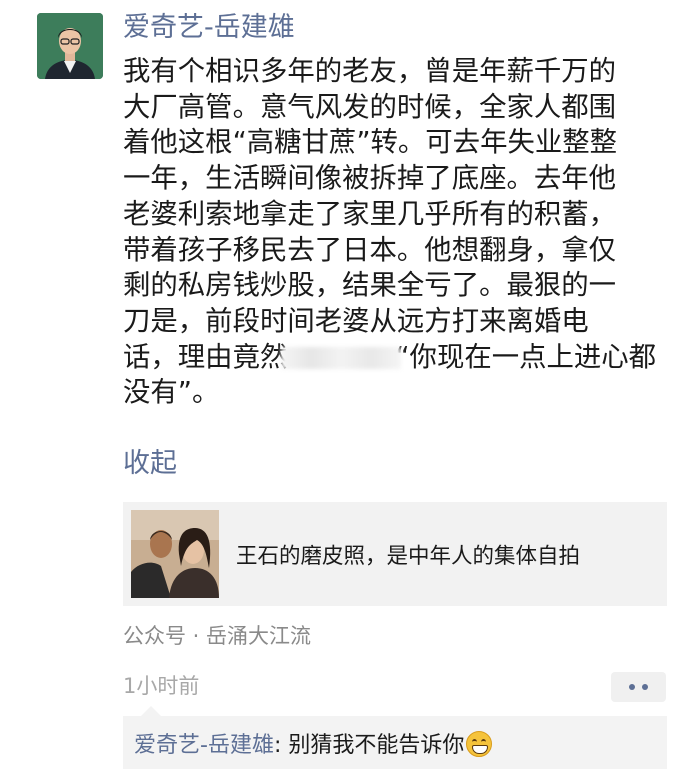 The width and height of the screenshot is (690, 769). I want to click on author-avatar, so click(70, 46).